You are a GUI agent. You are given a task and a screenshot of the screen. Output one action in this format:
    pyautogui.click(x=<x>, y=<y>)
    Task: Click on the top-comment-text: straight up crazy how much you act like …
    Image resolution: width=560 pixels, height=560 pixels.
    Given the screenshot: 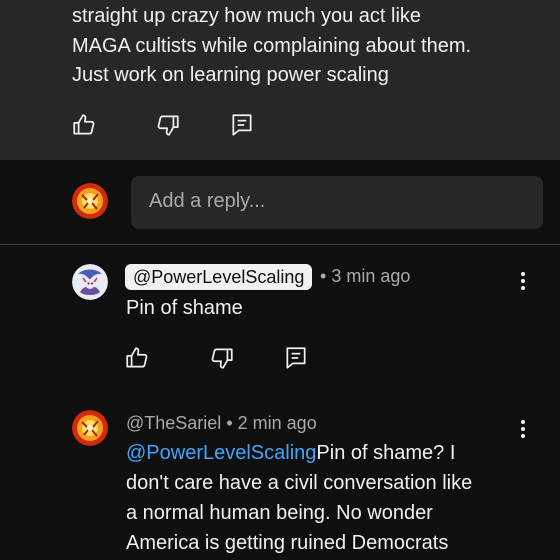 What is the action you would take?
    pyautogui.click(x=307, y=46)
    